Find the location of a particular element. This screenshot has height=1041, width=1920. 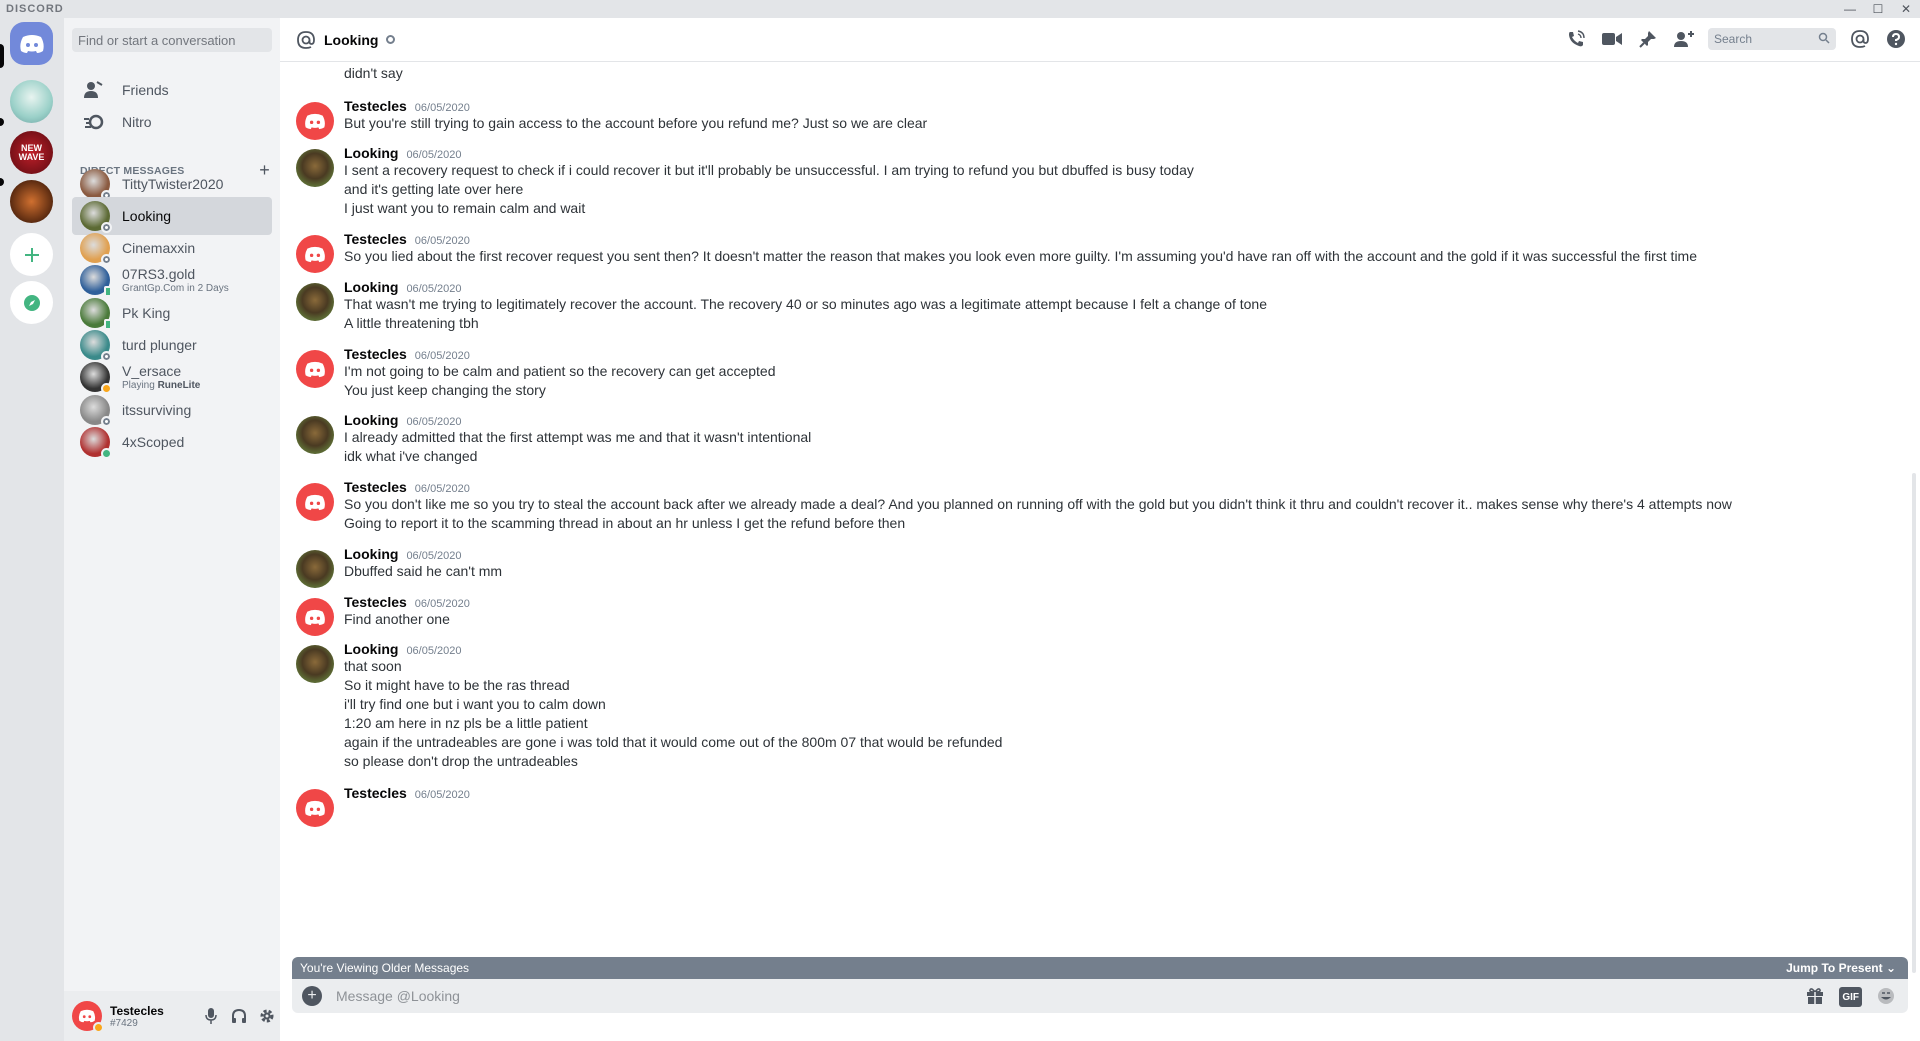

at-mention-icon is located at coordinates (1860, 39).